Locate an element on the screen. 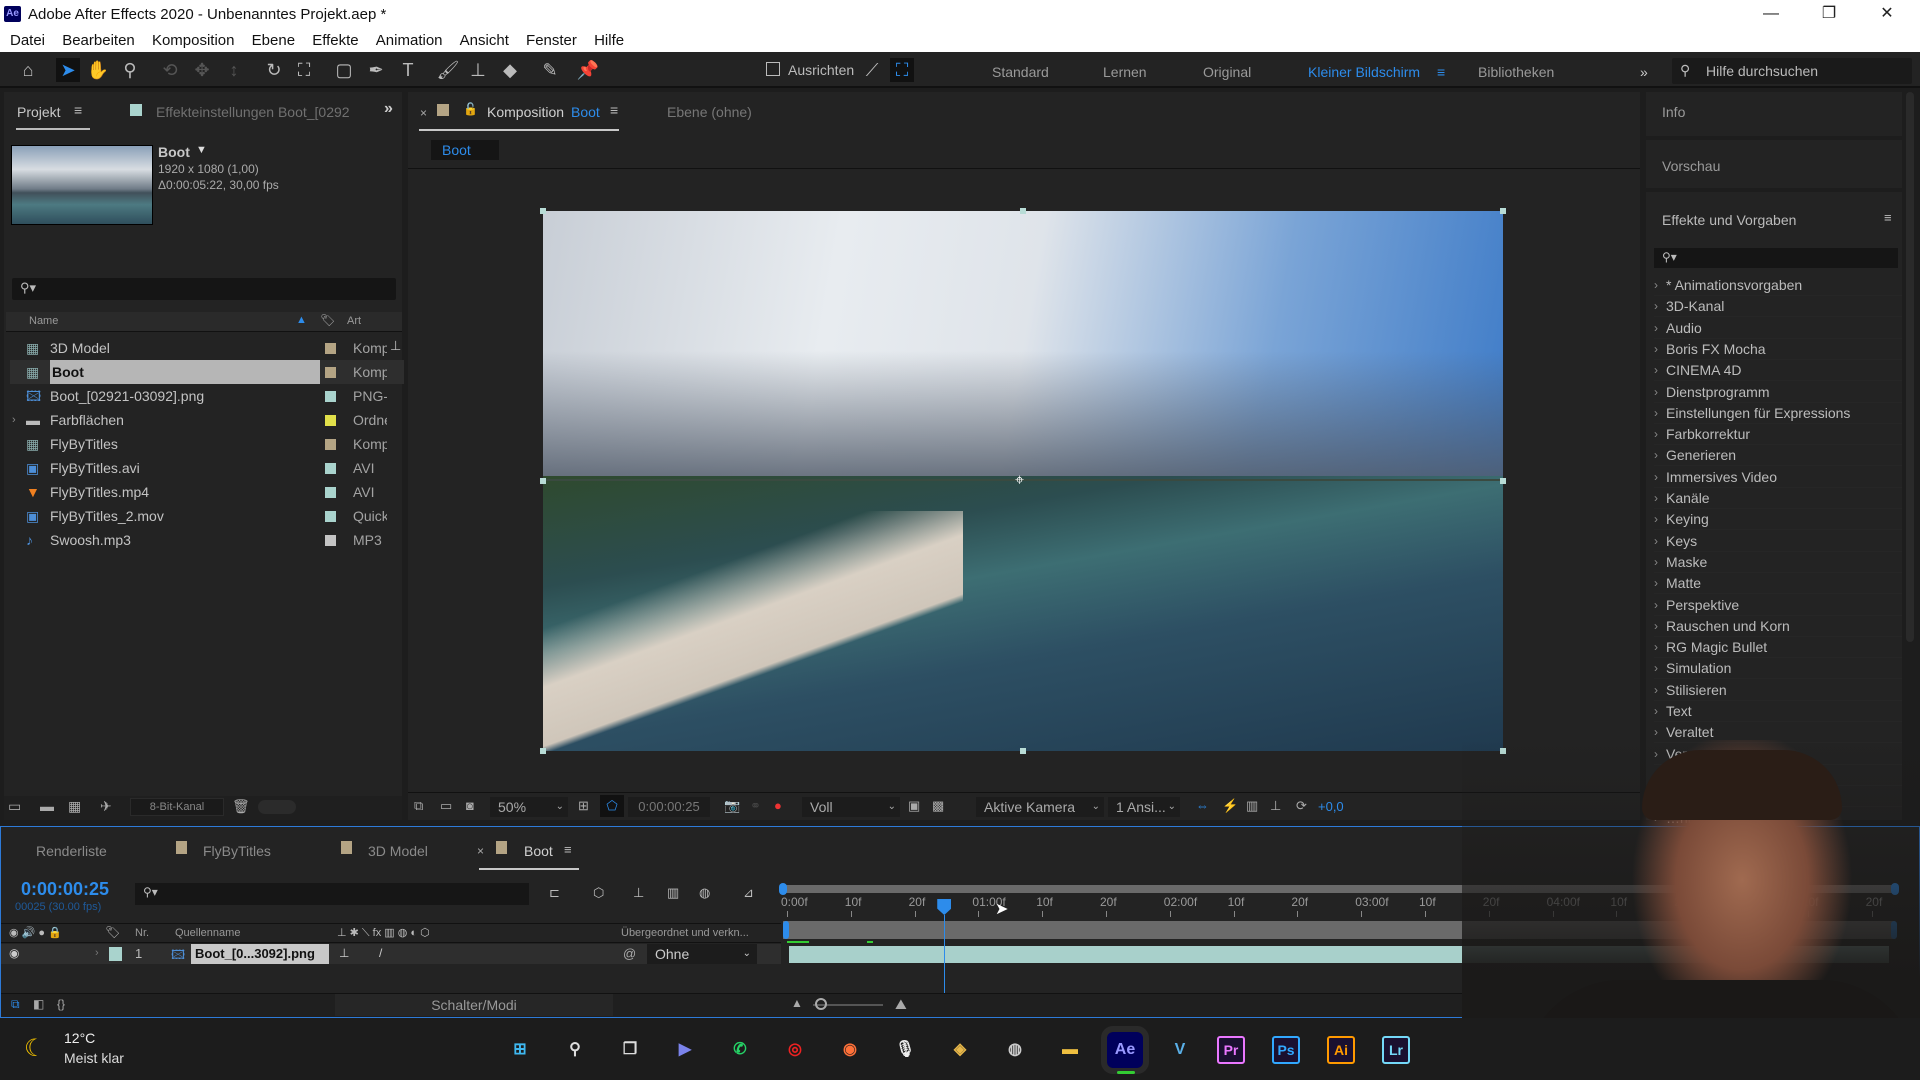  current-time-field: 0:00:00:25 is located at coordinates (669, 807).